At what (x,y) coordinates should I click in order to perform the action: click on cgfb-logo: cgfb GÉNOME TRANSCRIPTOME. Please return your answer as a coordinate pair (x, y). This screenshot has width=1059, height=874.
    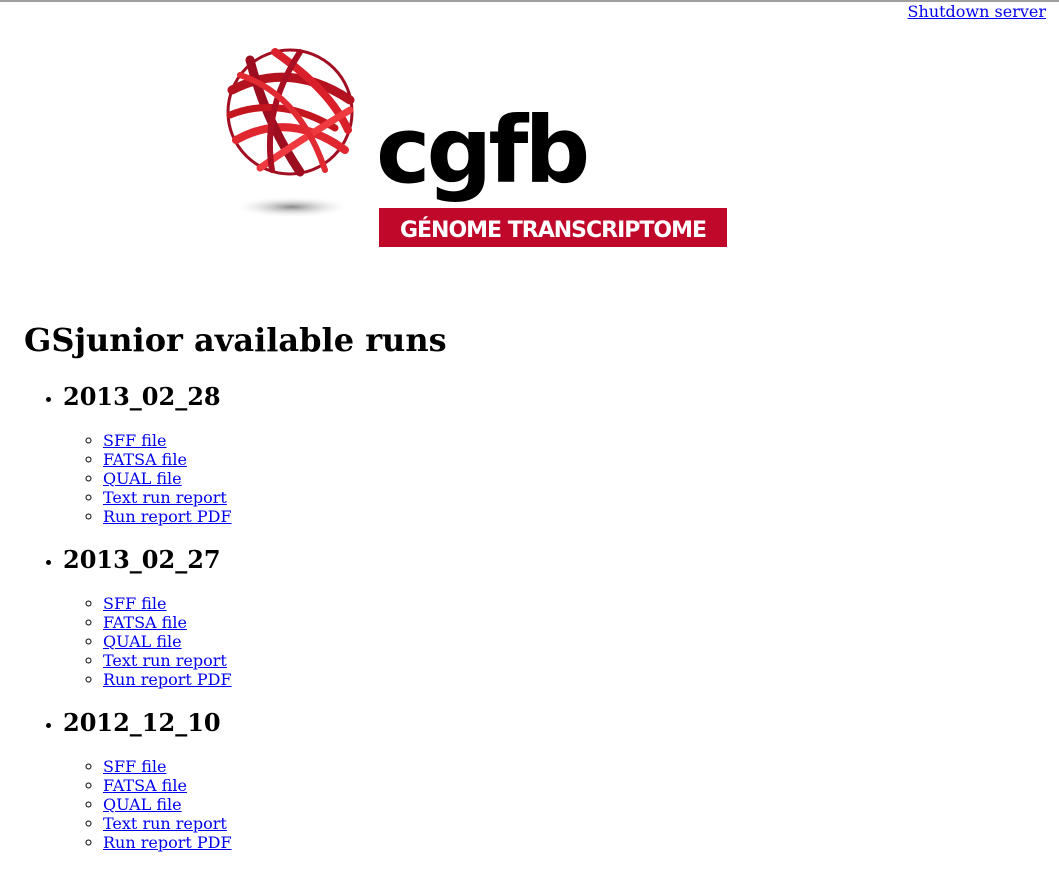
    Looking at the image, I should click on (476, 147).